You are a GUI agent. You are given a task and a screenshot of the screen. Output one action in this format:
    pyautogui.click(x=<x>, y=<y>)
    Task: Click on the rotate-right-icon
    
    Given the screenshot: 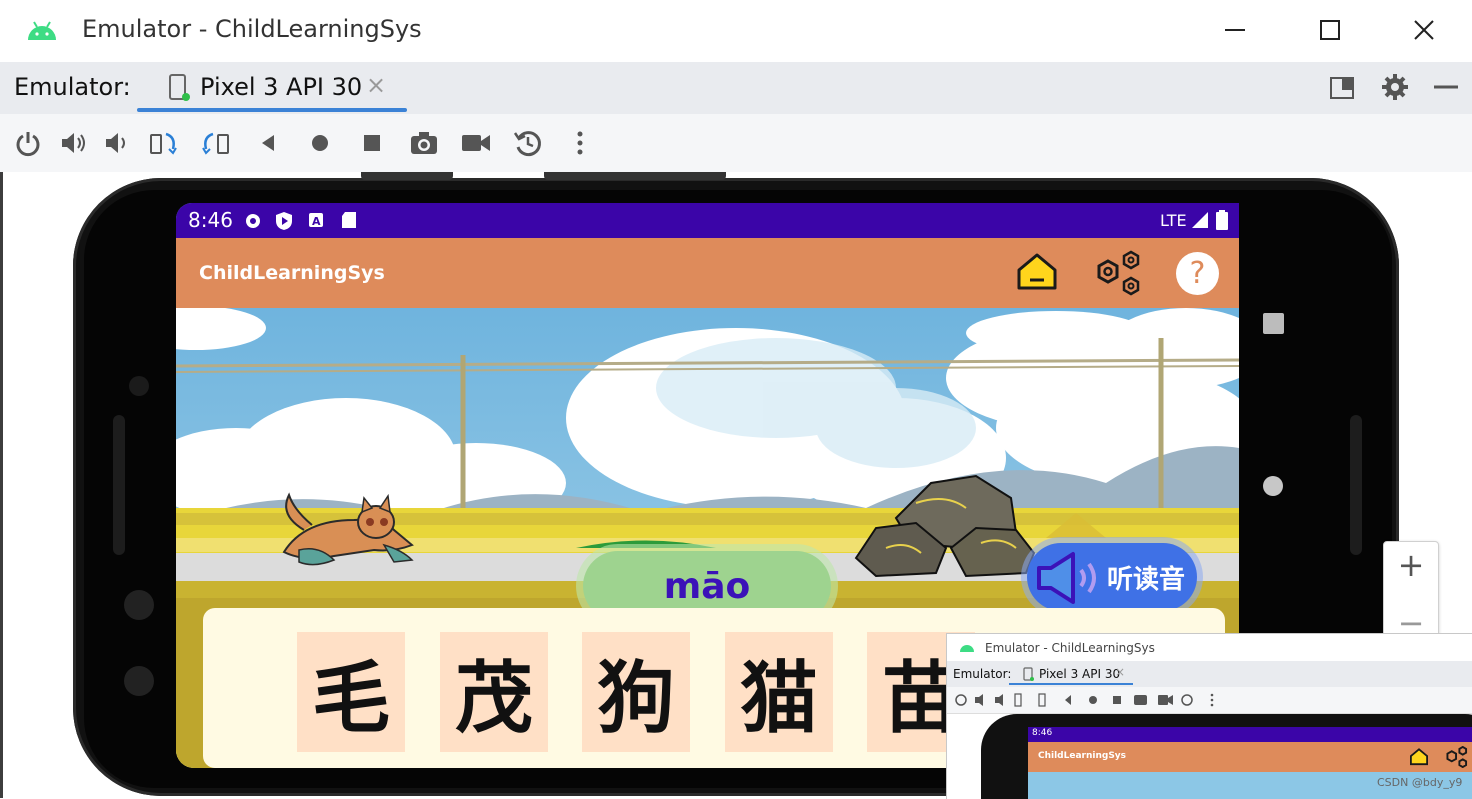 What is the action you would take?
    pyautogui.click(x=215, y=143)
    